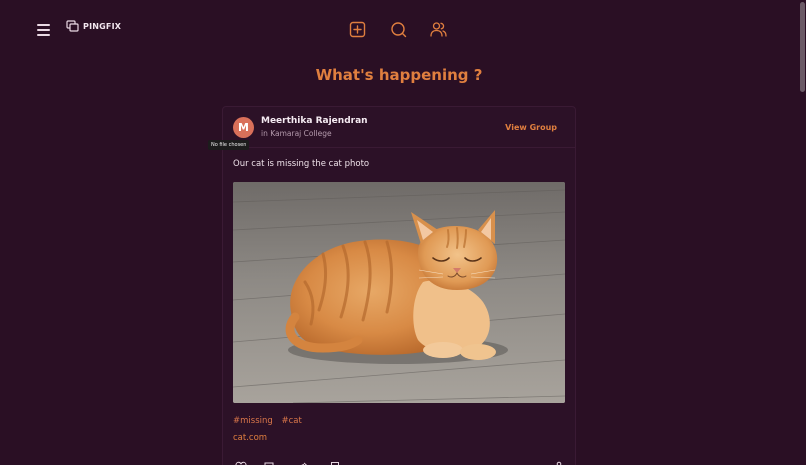  What do you see at coordinates (72, 26) in the screenshot?
I see `logo-icon` at bounding box center [72, 26].